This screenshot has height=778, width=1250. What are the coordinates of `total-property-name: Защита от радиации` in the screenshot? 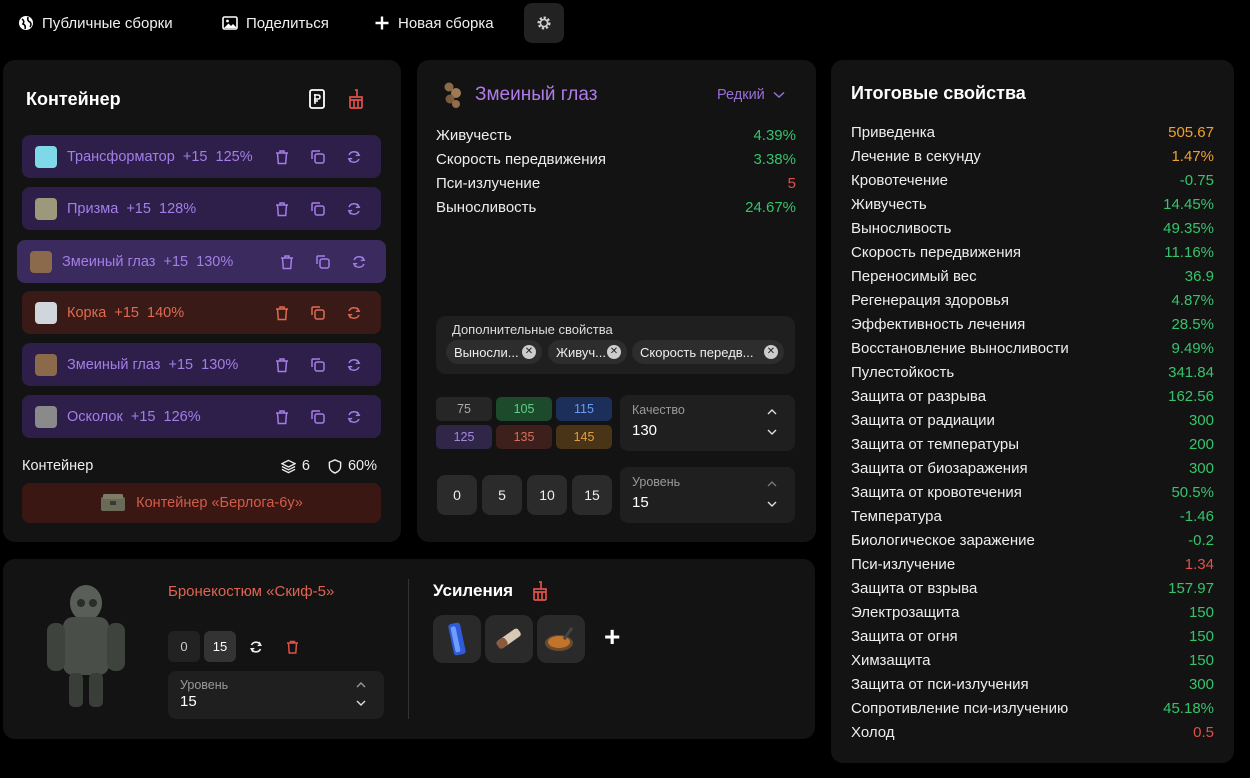 It's located at (923, 420).